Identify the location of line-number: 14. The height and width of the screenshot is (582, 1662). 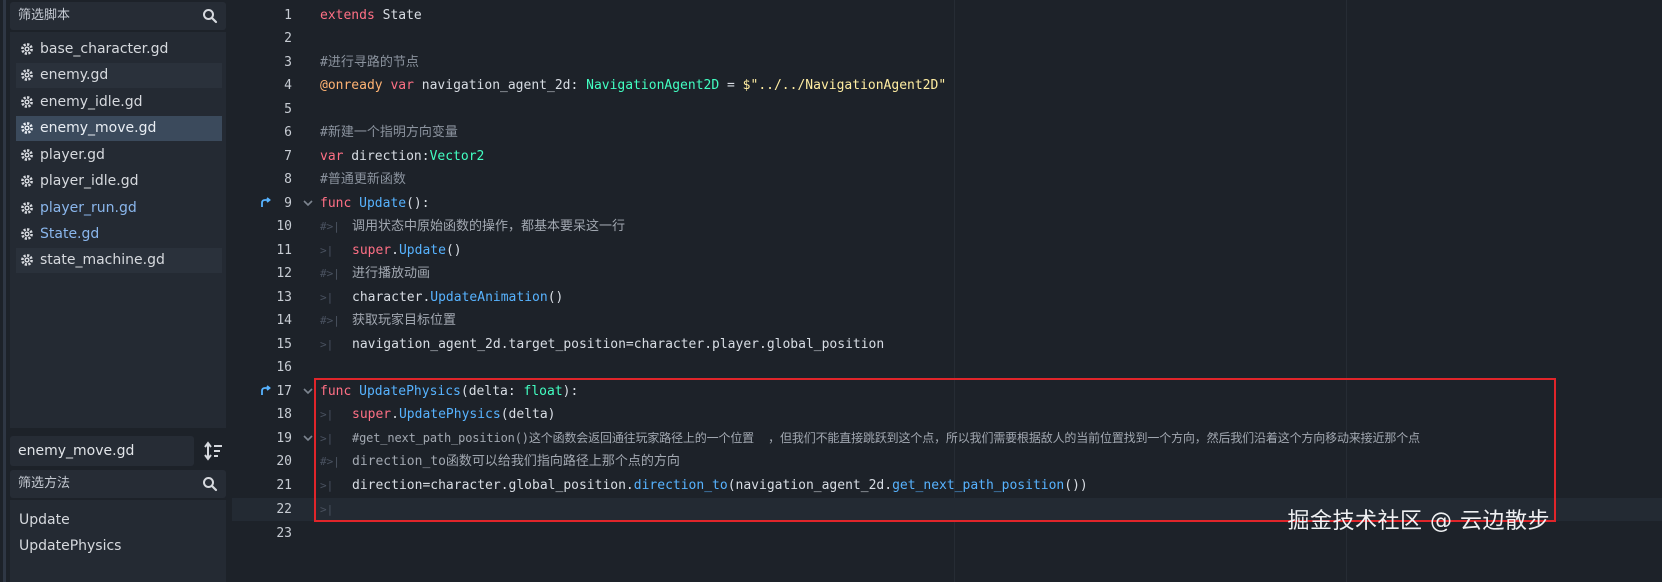
(284, 320).